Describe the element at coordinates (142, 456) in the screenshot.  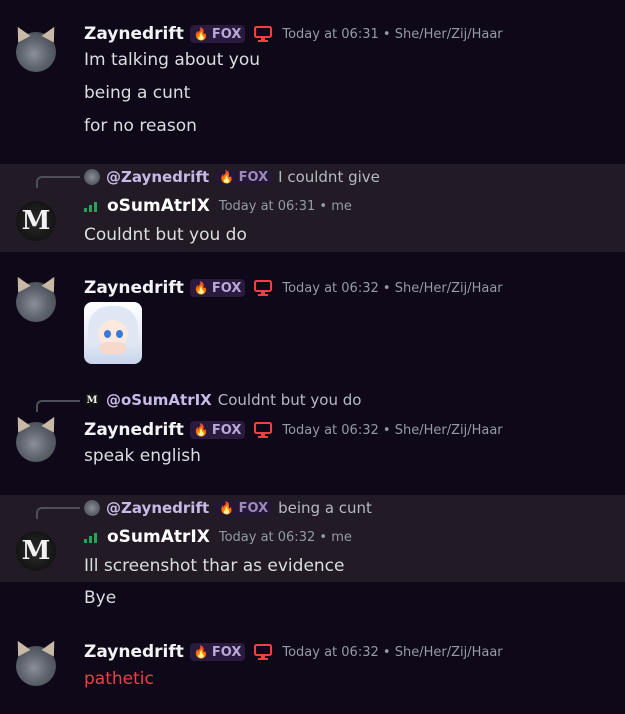
I see `message-text: speak english` at that location.